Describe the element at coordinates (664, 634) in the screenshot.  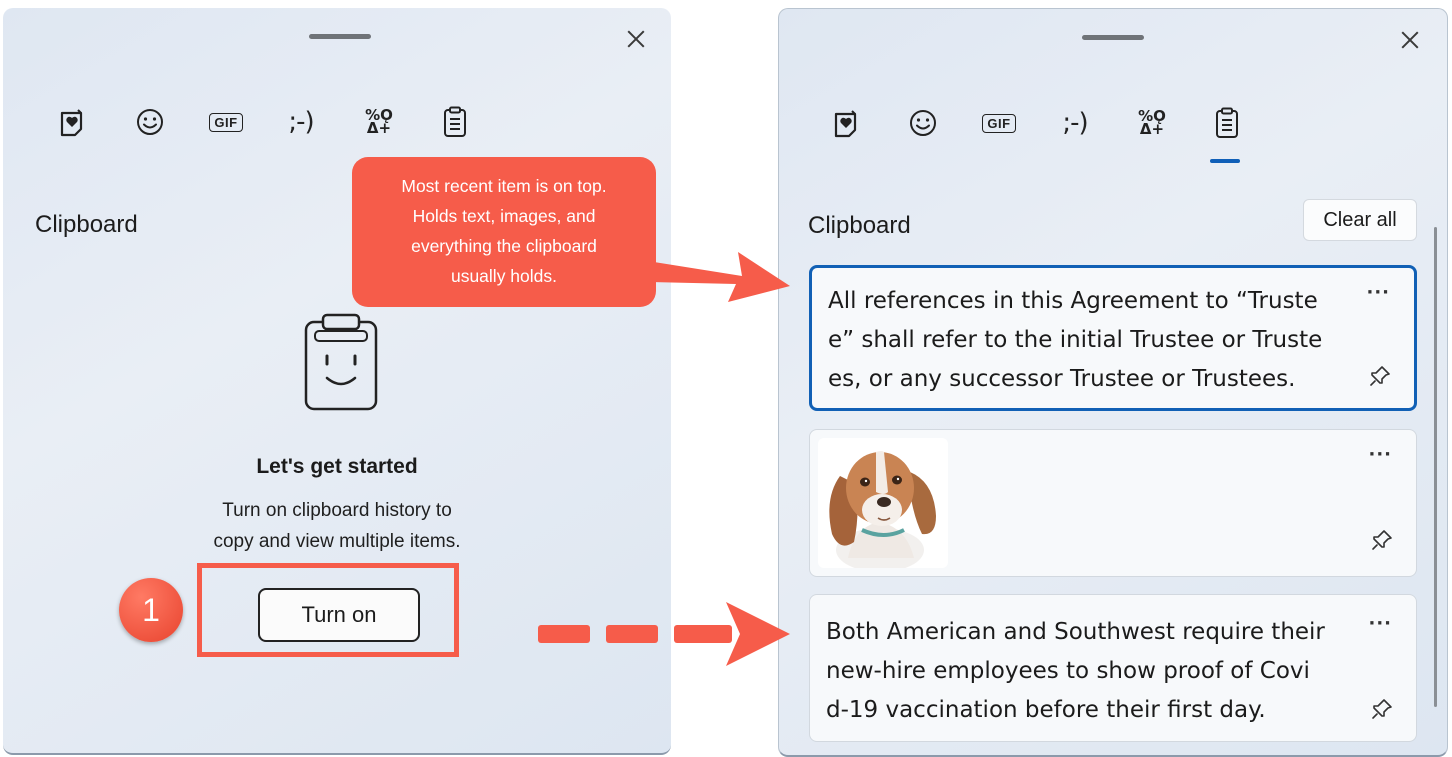
I see `dashed-arrow-icon` at that location.